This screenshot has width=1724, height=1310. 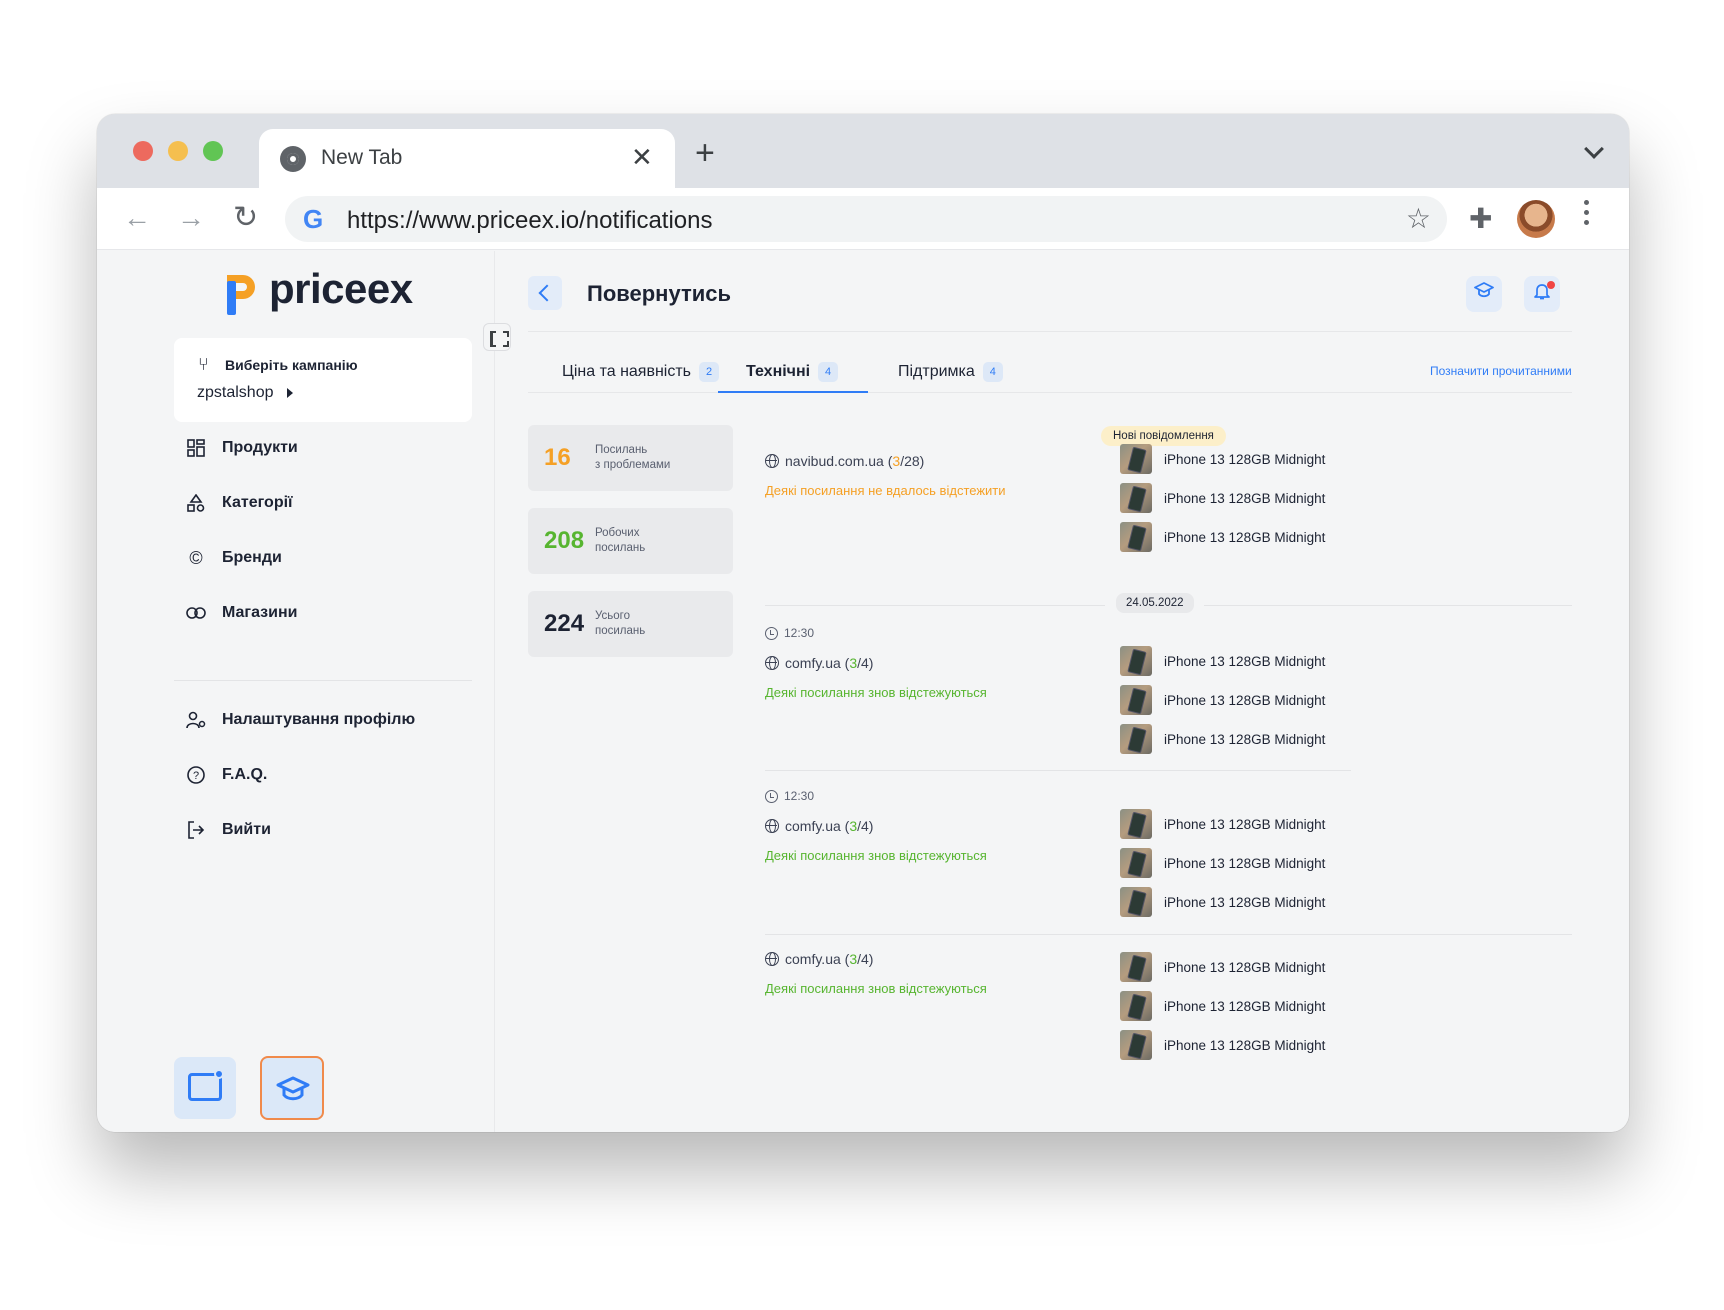 I want to click on back-button, so click(x=545, y=293).